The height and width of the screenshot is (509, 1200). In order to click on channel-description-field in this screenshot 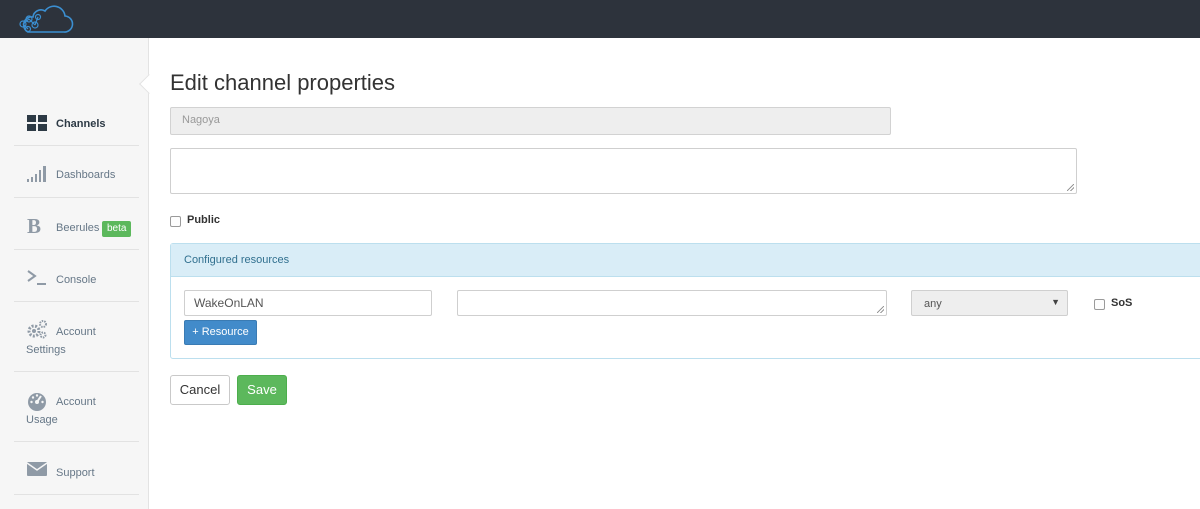, I will do `click(623, 171)`.